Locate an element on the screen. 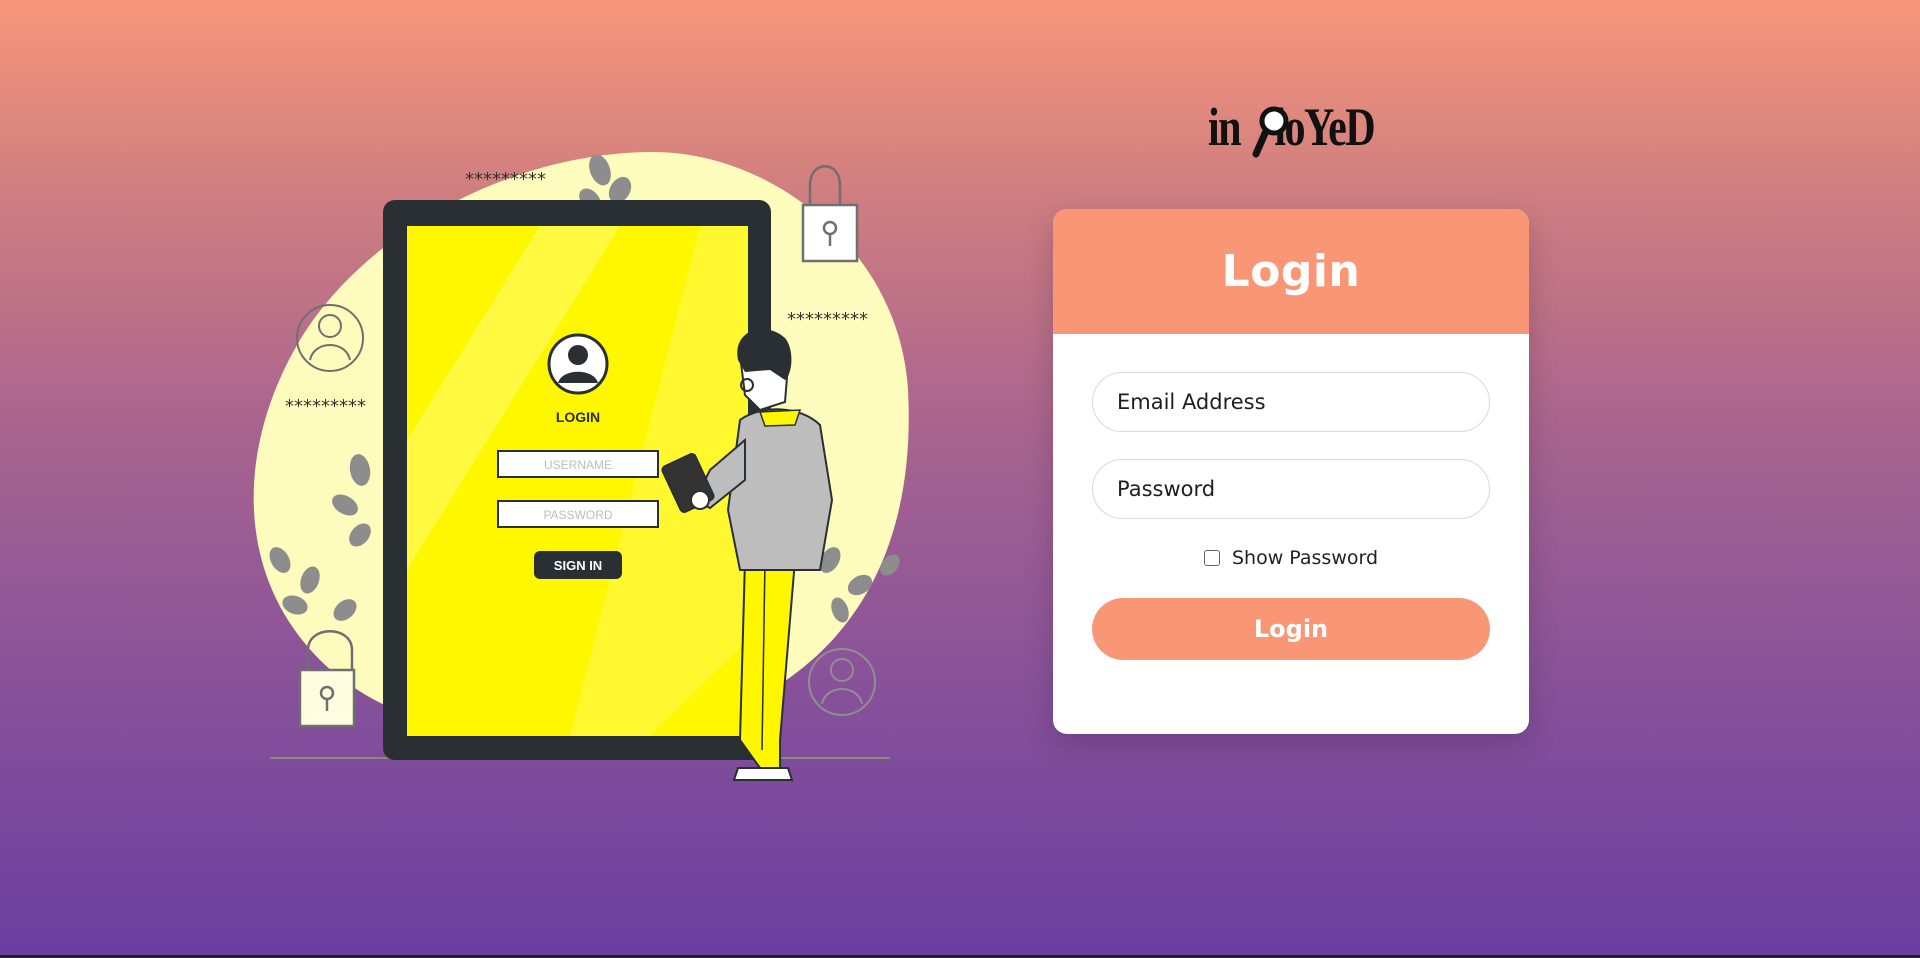  show-password-checkbox is located at coordinates (1211, 558).